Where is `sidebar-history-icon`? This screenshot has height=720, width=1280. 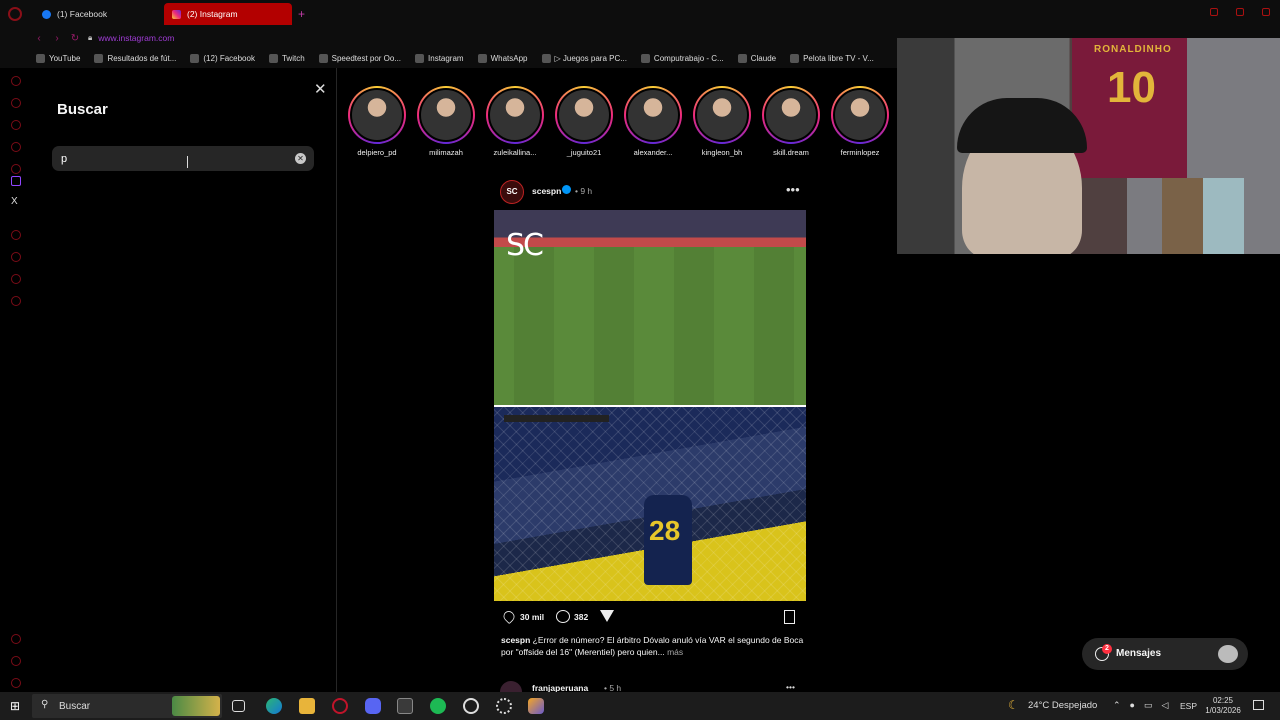 sidebar-history-icon is located at coordinates (16, 235).